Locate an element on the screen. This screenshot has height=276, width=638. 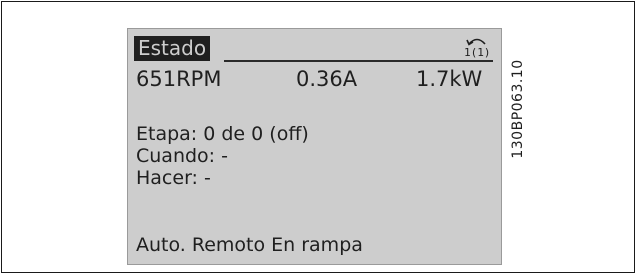
setup-indicator-icon: 1(1) is located at coordinates (477, 47).